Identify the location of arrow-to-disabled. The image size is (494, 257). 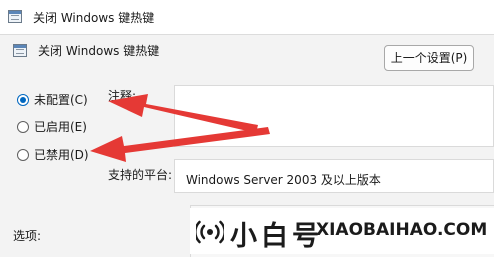
(180, 144).